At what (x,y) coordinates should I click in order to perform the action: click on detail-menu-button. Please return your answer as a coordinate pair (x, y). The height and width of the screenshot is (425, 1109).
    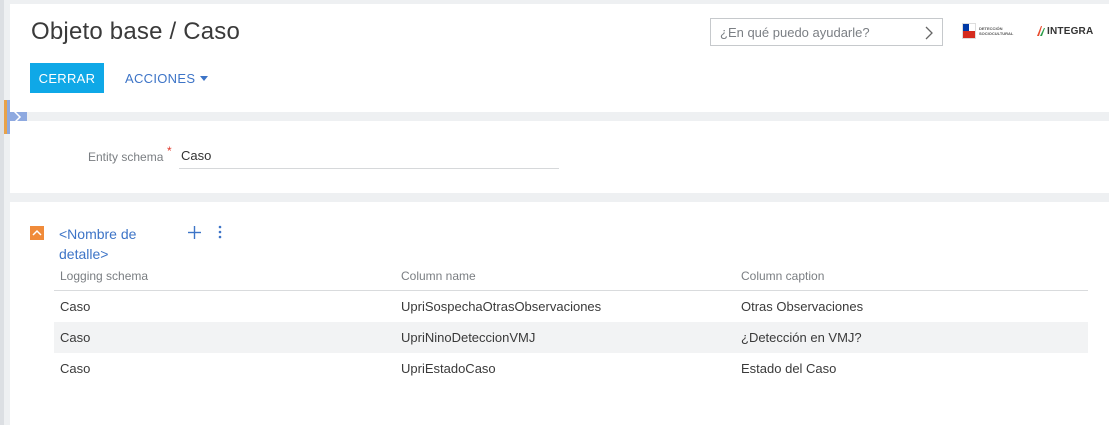
    Looking at the image, I should click on (220, 232).